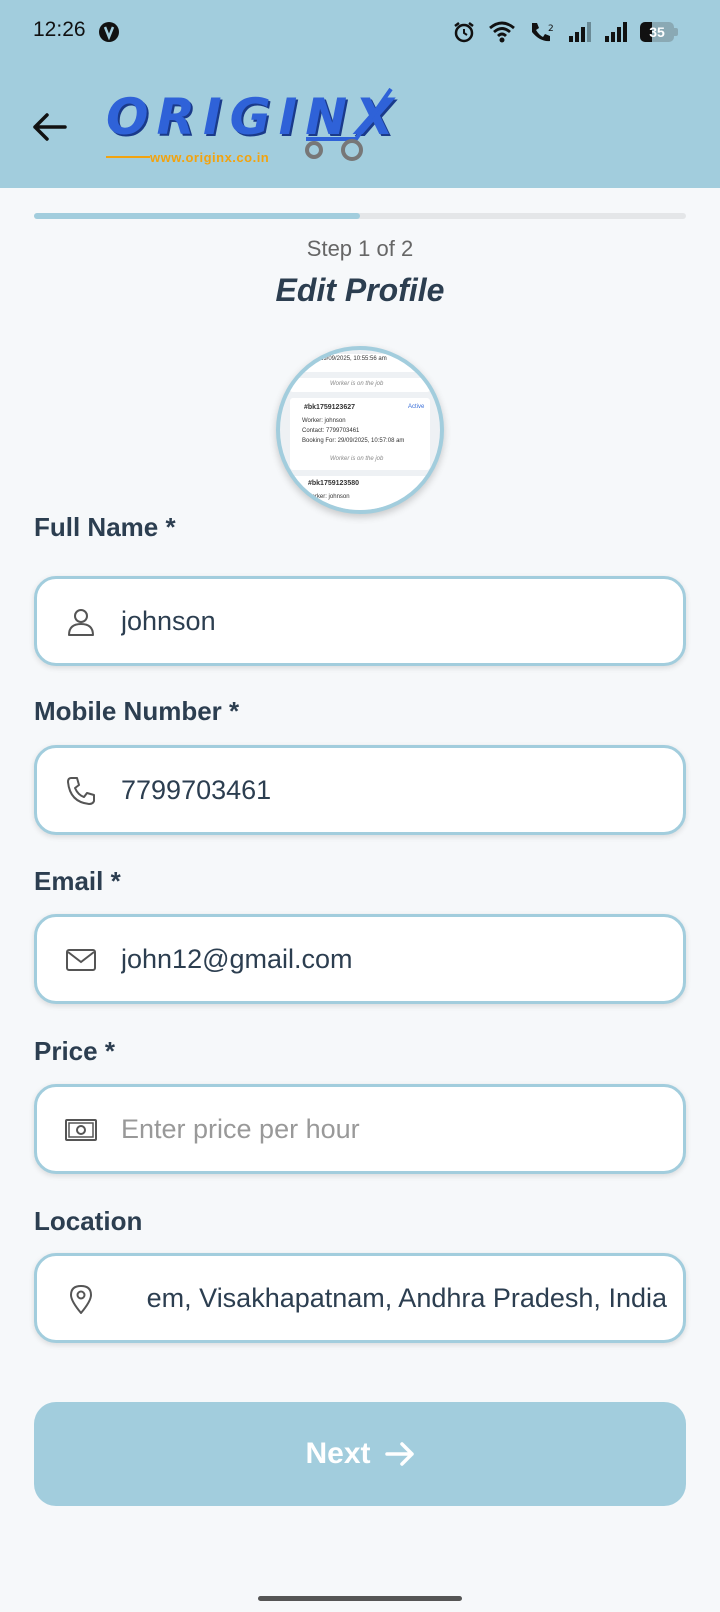 The width and height of the screenshot is (720, 1612). What do you see at coordinates (331, 431) in the screenshot?
I see `avatar-line: Contact: 7799703461` at bounding box center [331, 431].